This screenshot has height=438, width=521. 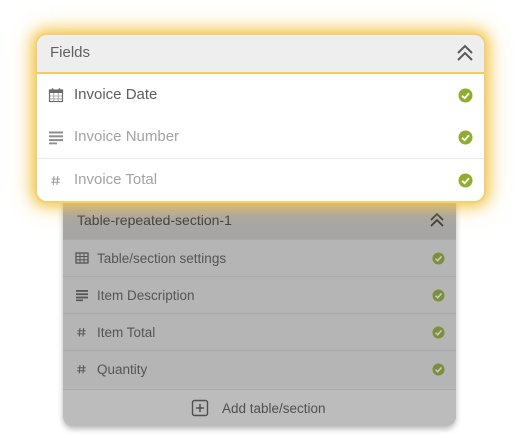 I want to click on plus-square-icon, so click(x=200, y=408).